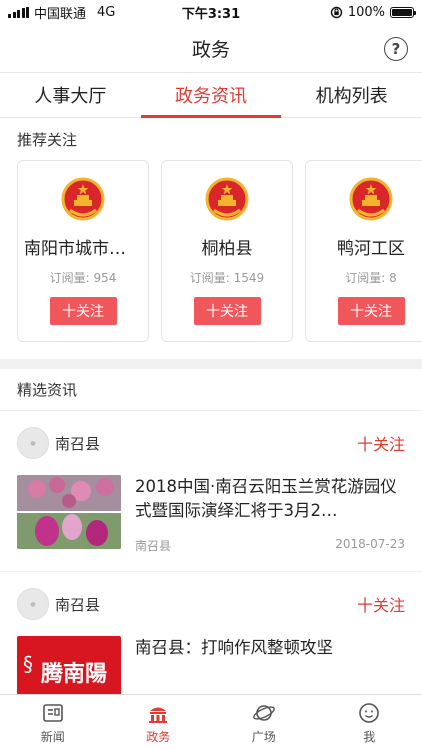 The width and height of the screenshot is (422, 750). What do you see at coordinates (369, 712) in the screenshot?
I see `profile-icon` at bounding box center [369, 712].